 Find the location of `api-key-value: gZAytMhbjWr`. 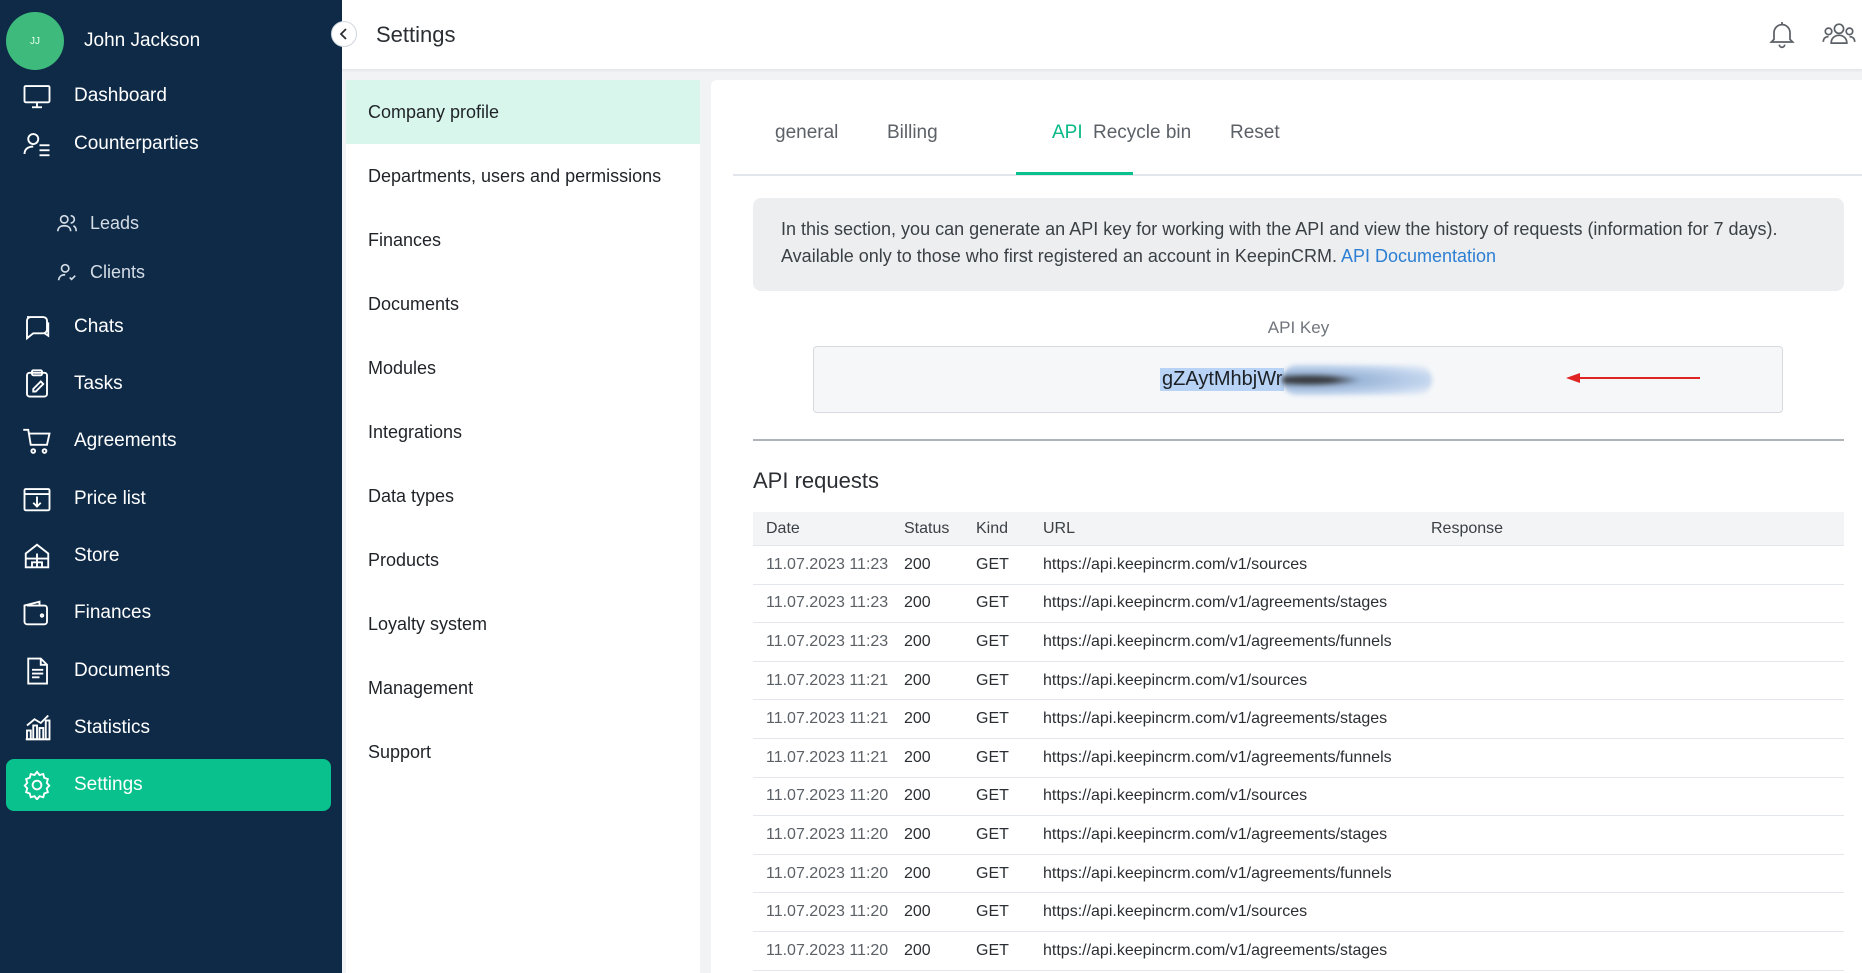

api-key-value: gZAytMhbjWr is located at coordinates (1222, 379).